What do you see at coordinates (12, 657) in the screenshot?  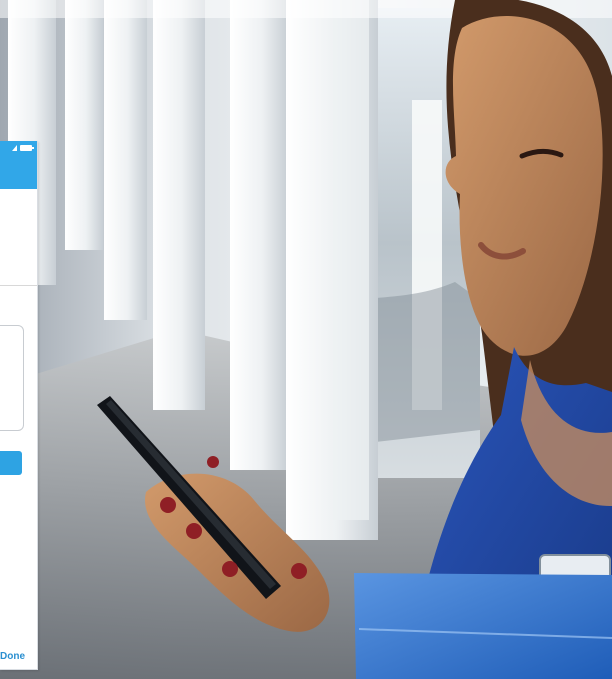 I see `done-button: Done` at bounding box center [12, 657].